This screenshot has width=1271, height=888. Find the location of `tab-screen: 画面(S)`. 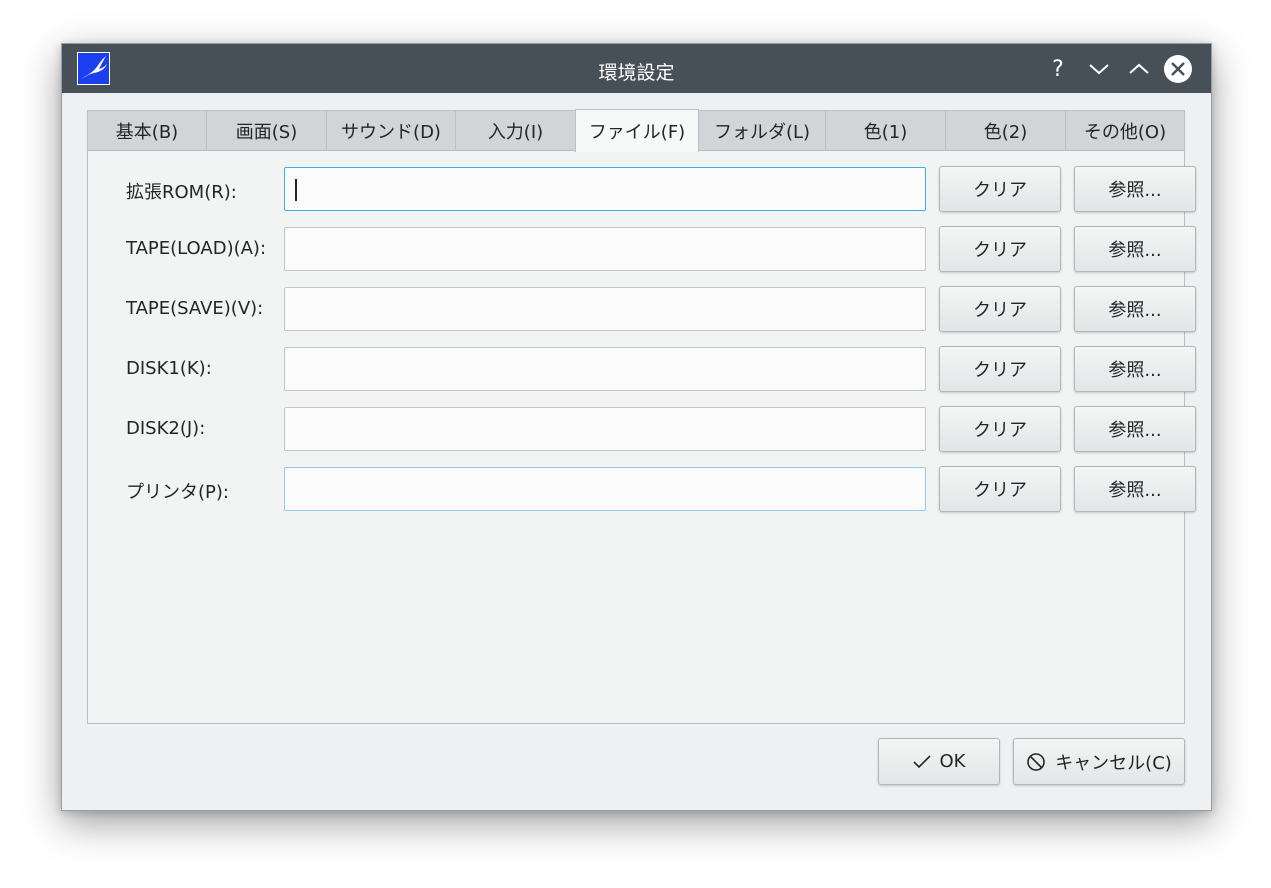

tab-screen: 画面(S) is located at coordinates (266, 130).